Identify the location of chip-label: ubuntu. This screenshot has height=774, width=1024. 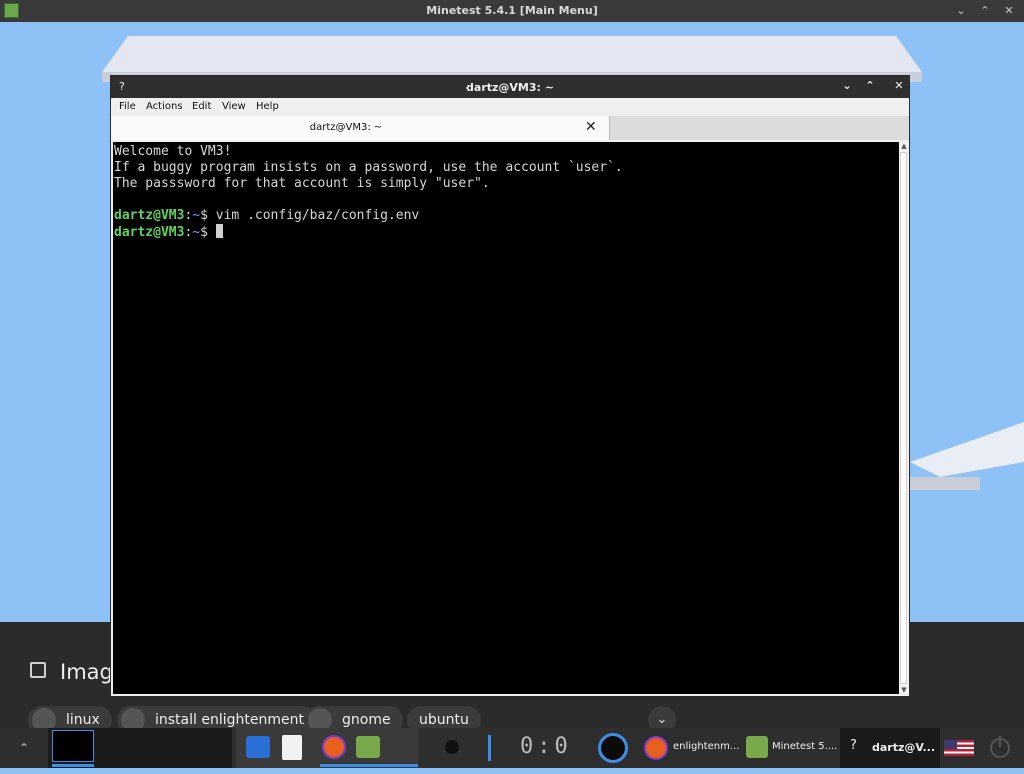
(444, 720).